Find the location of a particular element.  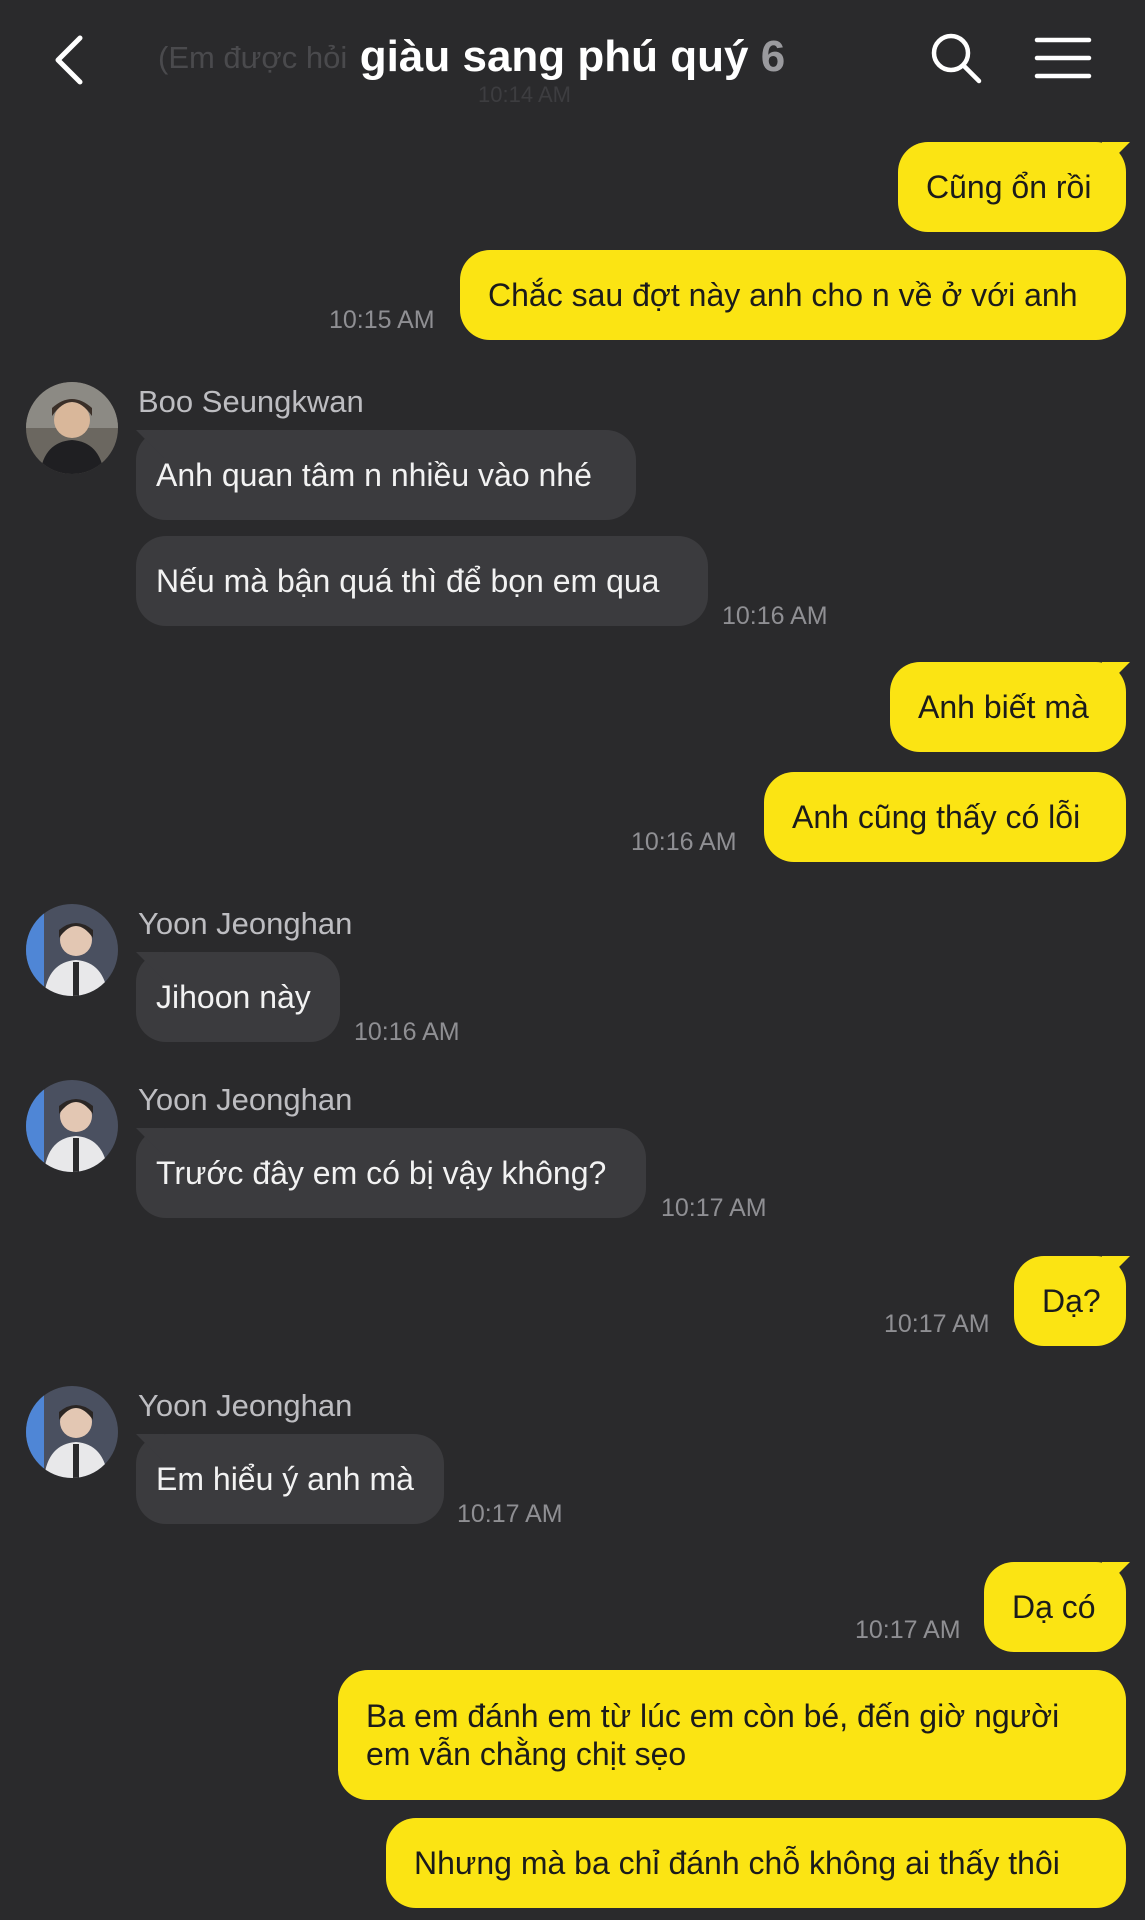

message-text: Nếu mà bận quá thì để bọn em qua is located at coordinates (408, 581).